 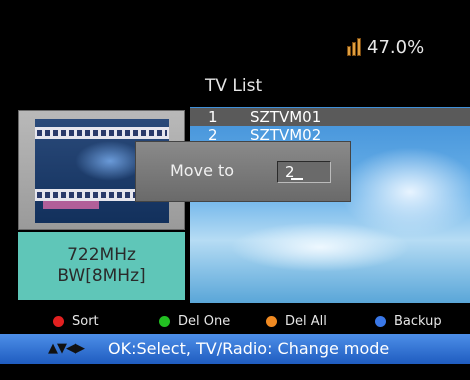 What do you see at coordinates (234, 86) in the screenshot?
I see `page-title: TV List` at bounding box center [234, 86].